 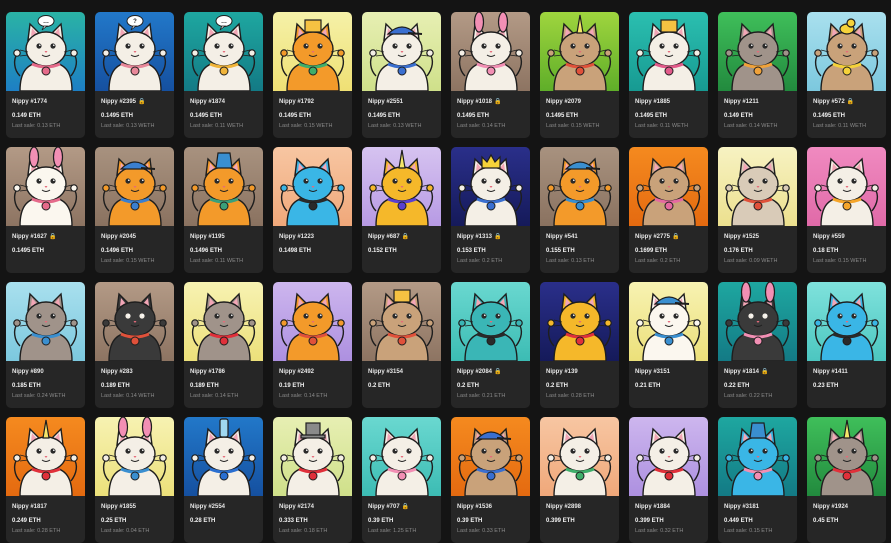 I want to click on nft-card: Nippy #1817 0.249 ETH Last sale: 0.28 ETH, so click(x=45, y=480).